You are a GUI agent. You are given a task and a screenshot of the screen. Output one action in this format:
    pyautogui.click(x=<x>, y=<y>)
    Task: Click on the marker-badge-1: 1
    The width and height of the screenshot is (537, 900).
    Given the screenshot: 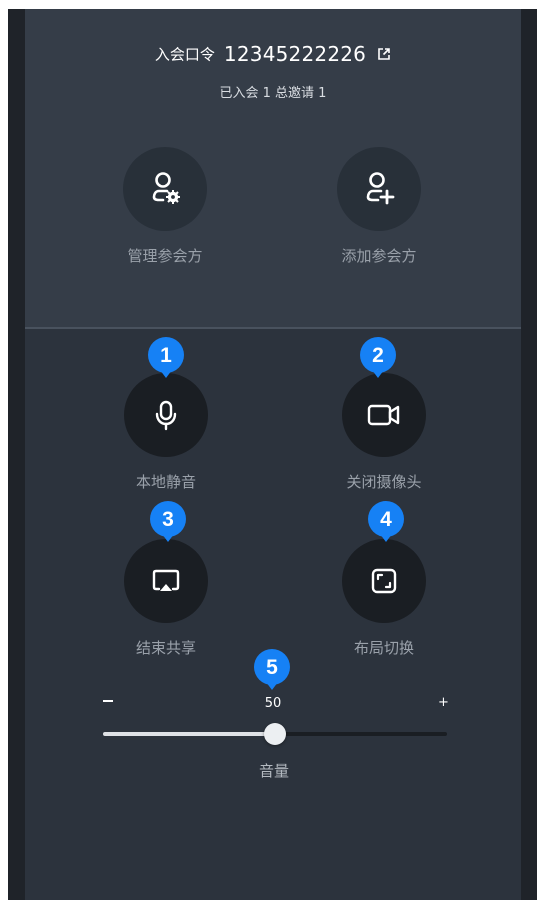 What is the action you would take?
    pyautogui.click(x=166, y=358)
    